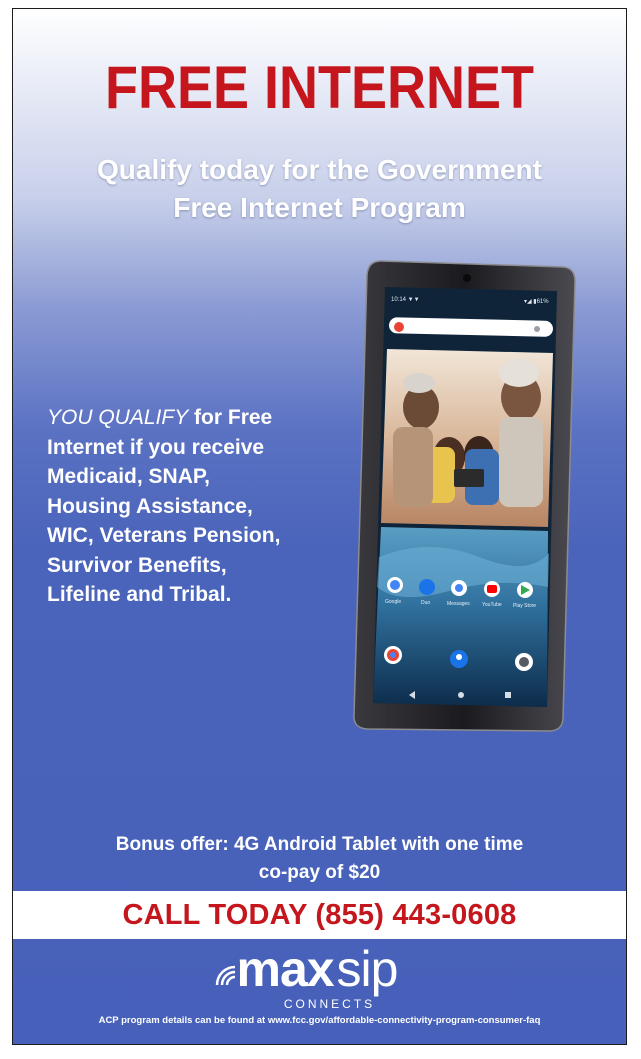  What do you see at coordinates (137, 565) in the screenshot?
I see `qualify-line-6: Survivor Benefits,` at bounding box center [137, 565].